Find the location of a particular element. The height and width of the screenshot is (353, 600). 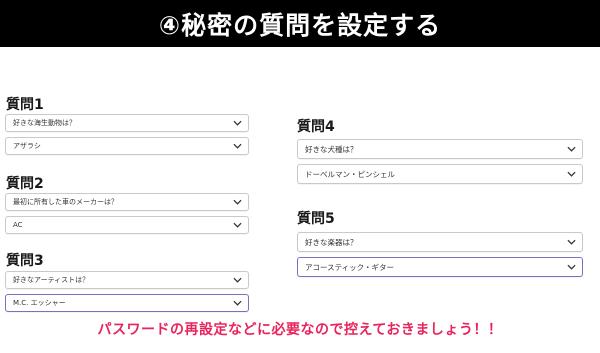

question-2-heading: 質問2 is located at coordinates (25, 184).